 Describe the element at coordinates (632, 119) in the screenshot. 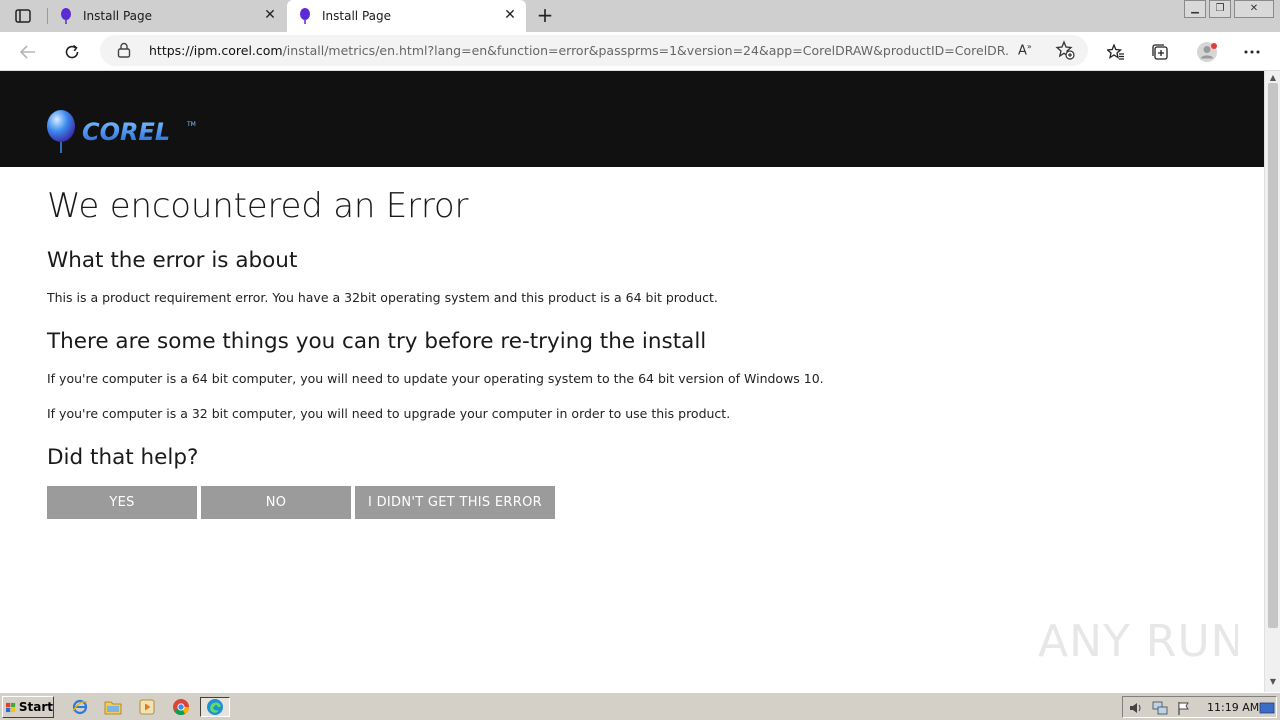

I see `brand-header: COREL TM` at that location.